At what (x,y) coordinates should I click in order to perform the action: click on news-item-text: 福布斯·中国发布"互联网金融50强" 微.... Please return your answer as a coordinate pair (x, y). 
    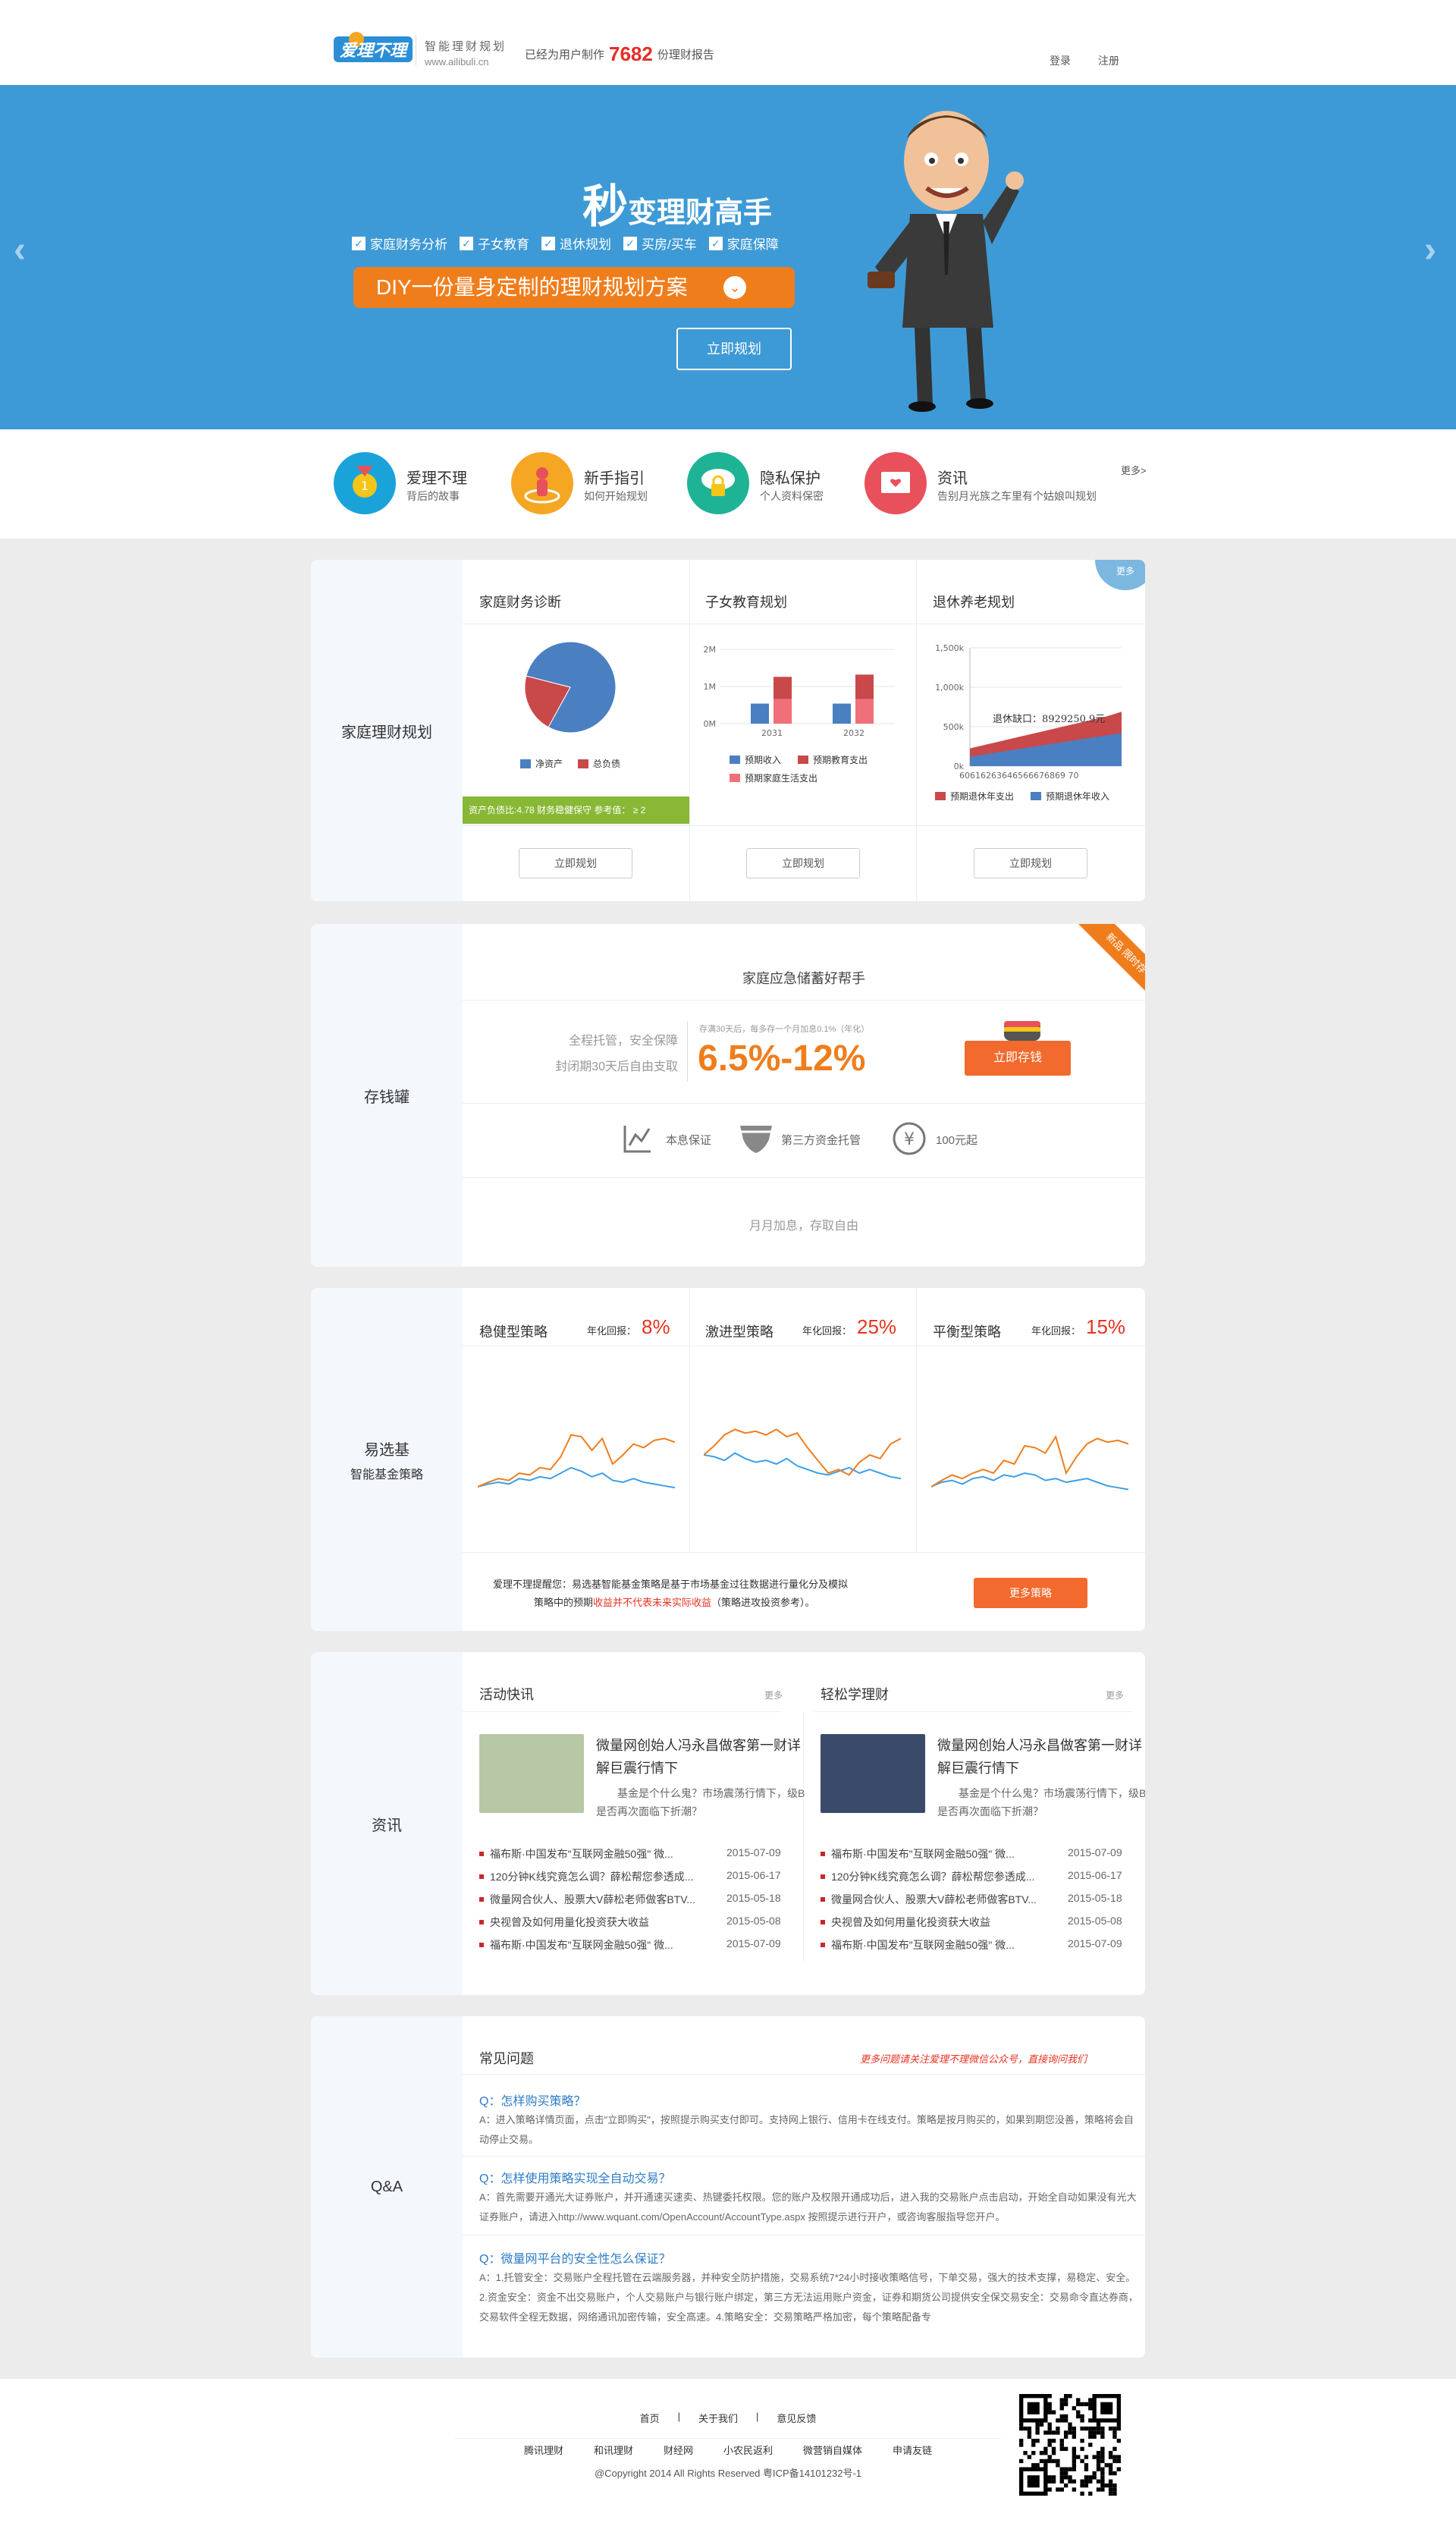
    Looking at the image, I should click on (923, 1945).